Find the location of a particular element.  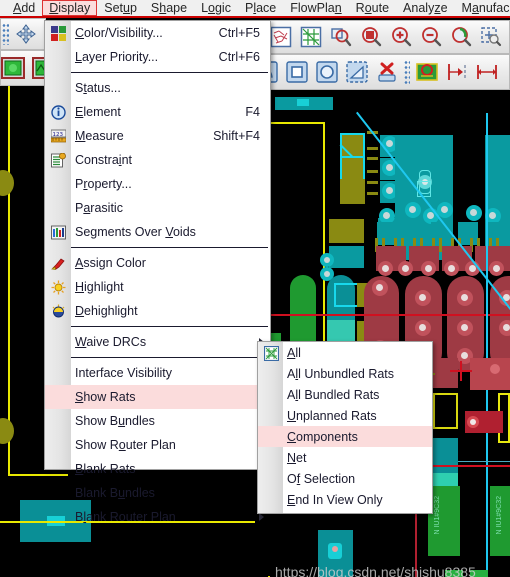

zoom-previous-button is located at coordinates (341, 37).